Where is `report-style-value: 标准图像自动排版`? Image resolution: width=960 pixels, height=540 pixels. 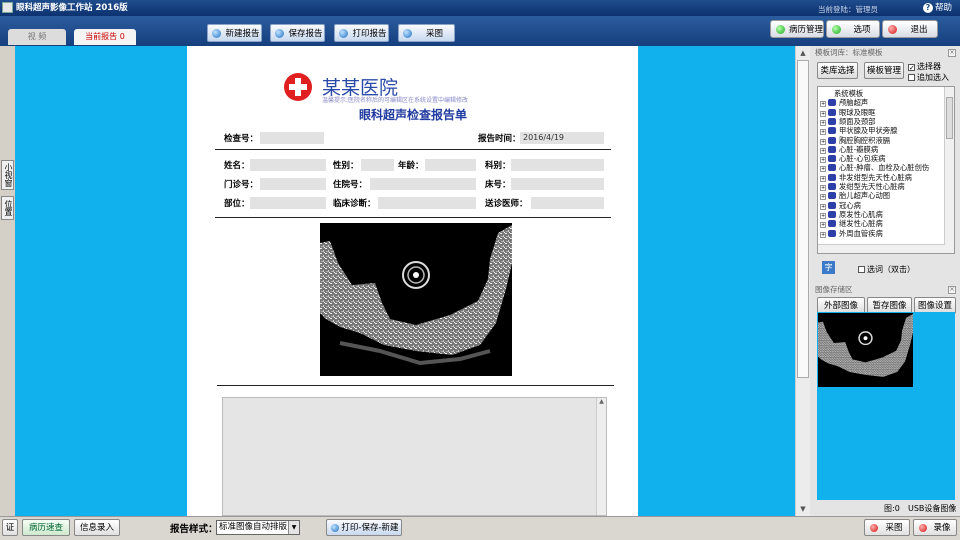 report-style-value: 标准图像自动排版 is located at coordinates (253, 527).